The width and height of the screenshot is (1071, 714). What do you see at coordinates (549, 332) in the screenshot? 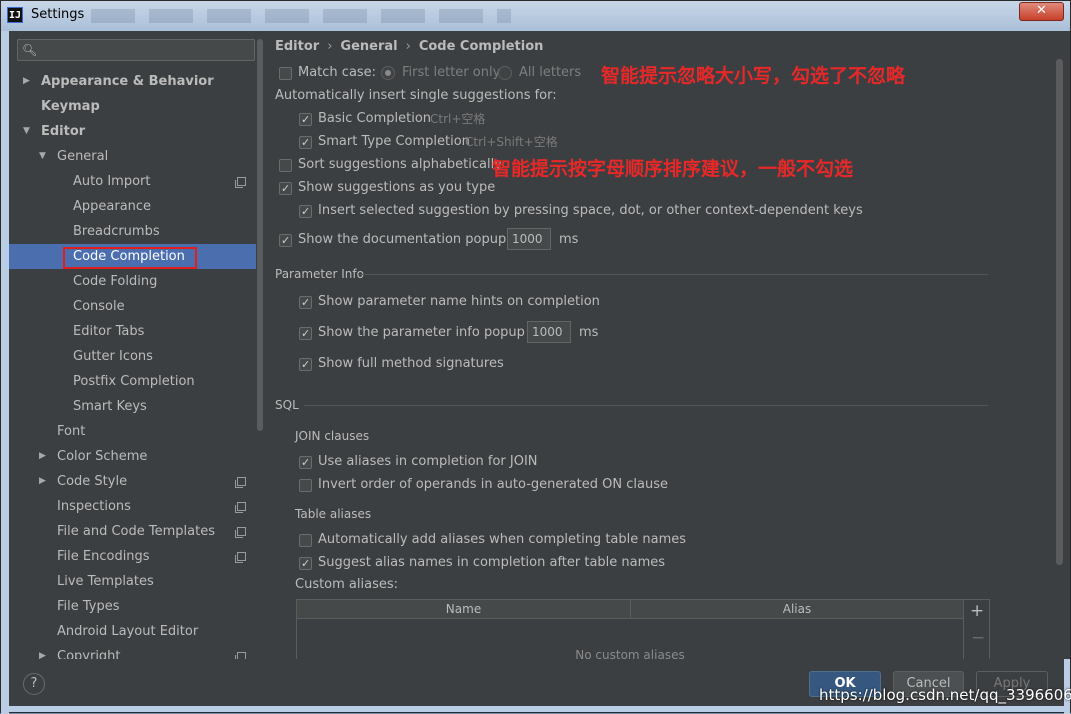
I see `param-info-delay-input: 1000` at bounding box center [549, 332].